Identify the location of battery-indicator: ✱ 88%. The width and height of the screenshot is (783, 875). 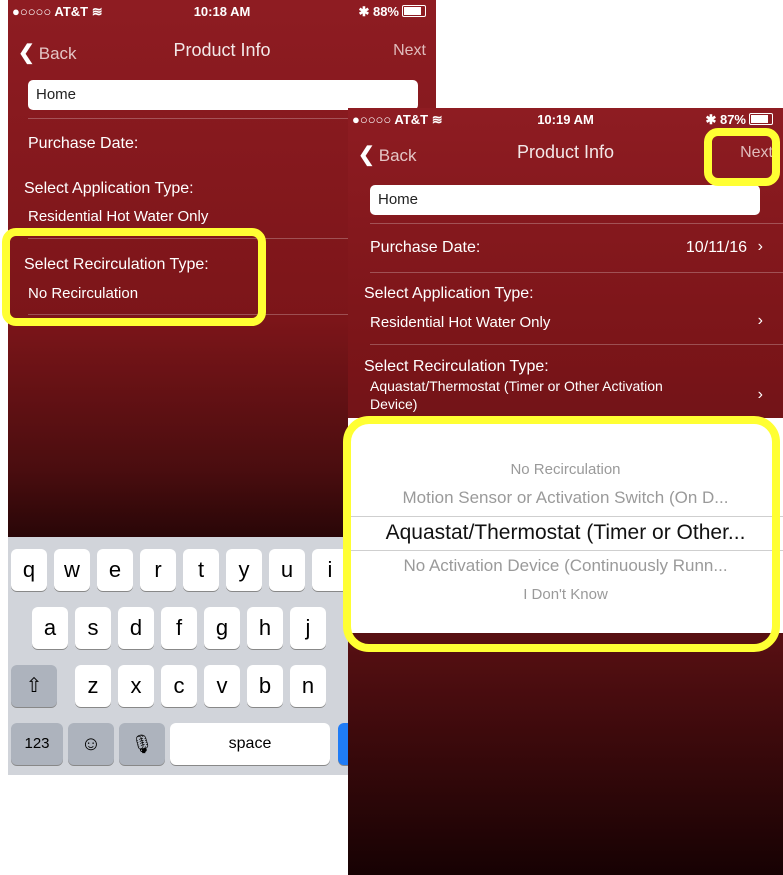
(392, 12).